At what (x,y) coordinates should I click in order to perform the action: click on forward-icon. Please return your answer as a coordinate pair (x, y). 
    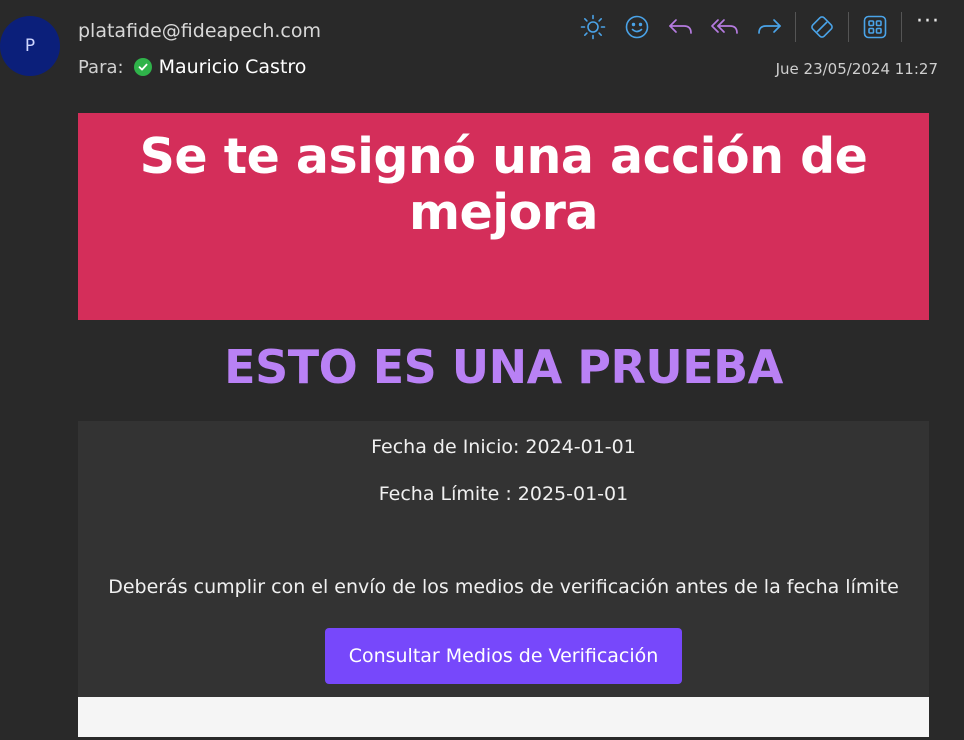
    Looking at the image, I should click on (769, 27).